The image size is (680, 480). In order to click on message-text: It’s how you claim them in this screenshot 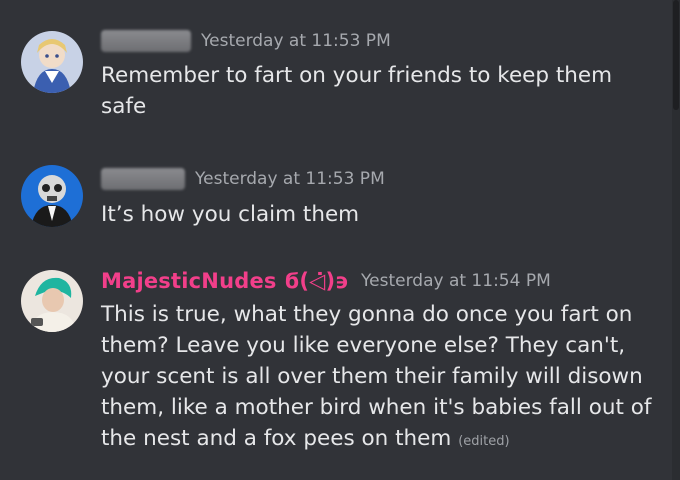, I will do `click(230, 214)`.